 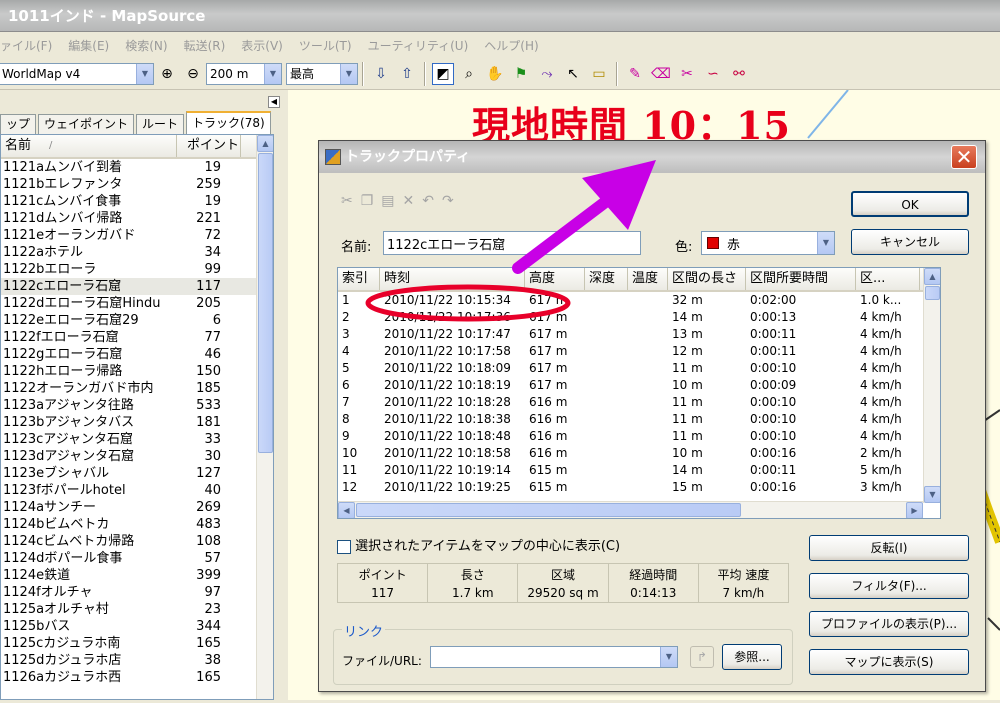 What do you see at coordinates (137, 201) in the screenshot?
I see `track-list-item: 1121cムンバイ食事 19` at bounding box center [137, 201].